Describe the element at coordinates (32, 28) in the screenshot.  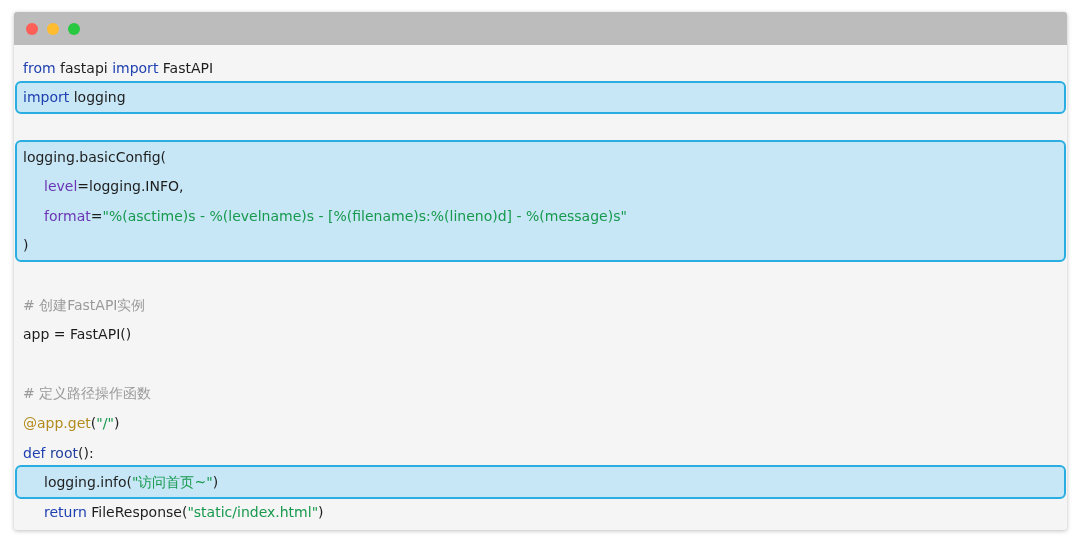
I see `close-icon` at that location.